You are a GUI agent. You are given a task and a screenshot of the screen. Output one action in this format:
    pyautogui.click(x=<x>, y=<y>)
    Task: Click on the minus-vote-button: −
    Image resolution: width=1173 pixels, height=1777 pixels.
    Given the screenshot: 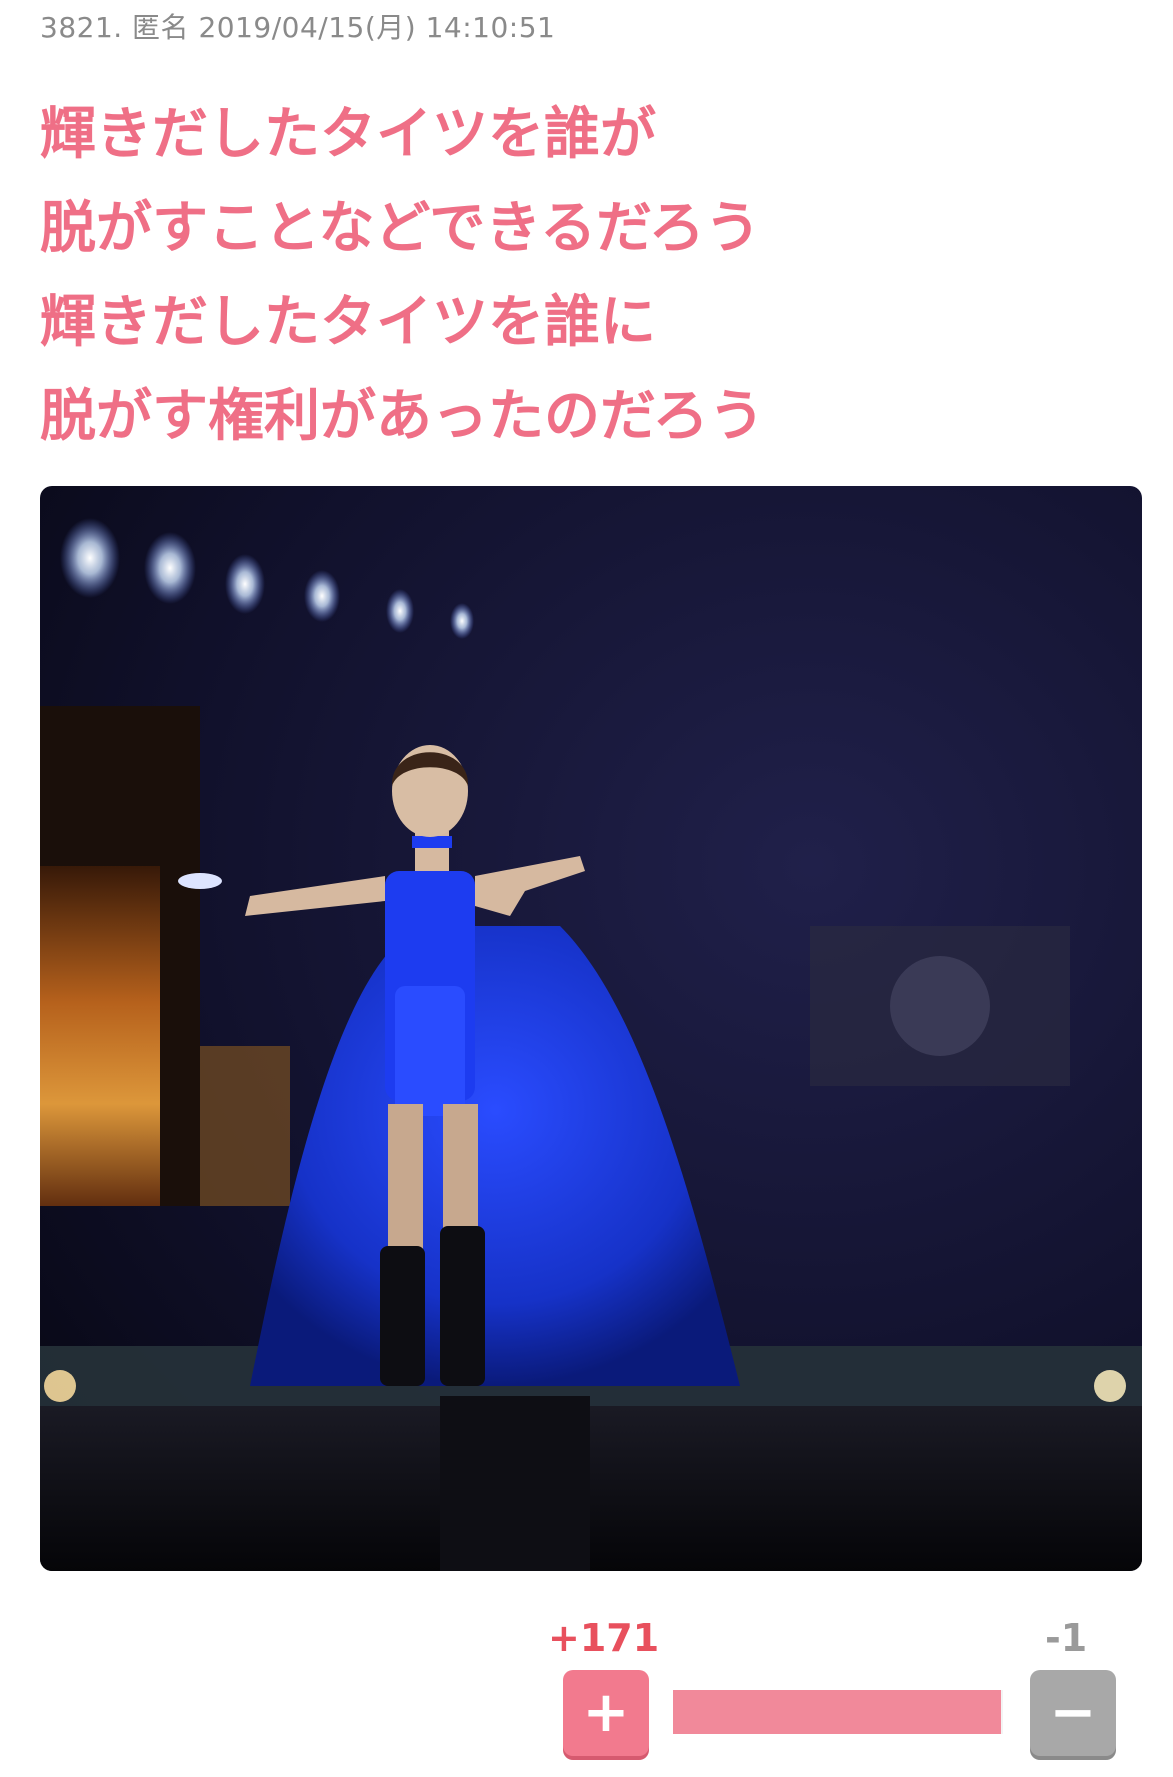 What is the action you would take?
    pyautogui.click(x=1073, y=1713)
    